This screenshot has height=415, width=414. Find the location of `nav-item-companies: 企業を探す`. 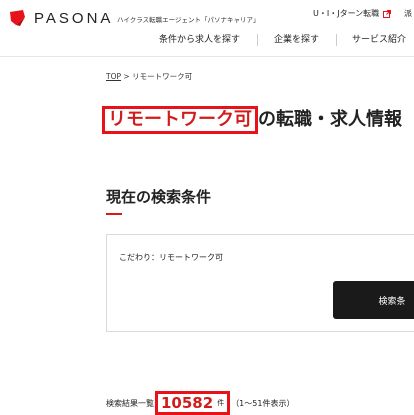

nav-item-companies: 企業を探す is located at coordinates (296, 38).